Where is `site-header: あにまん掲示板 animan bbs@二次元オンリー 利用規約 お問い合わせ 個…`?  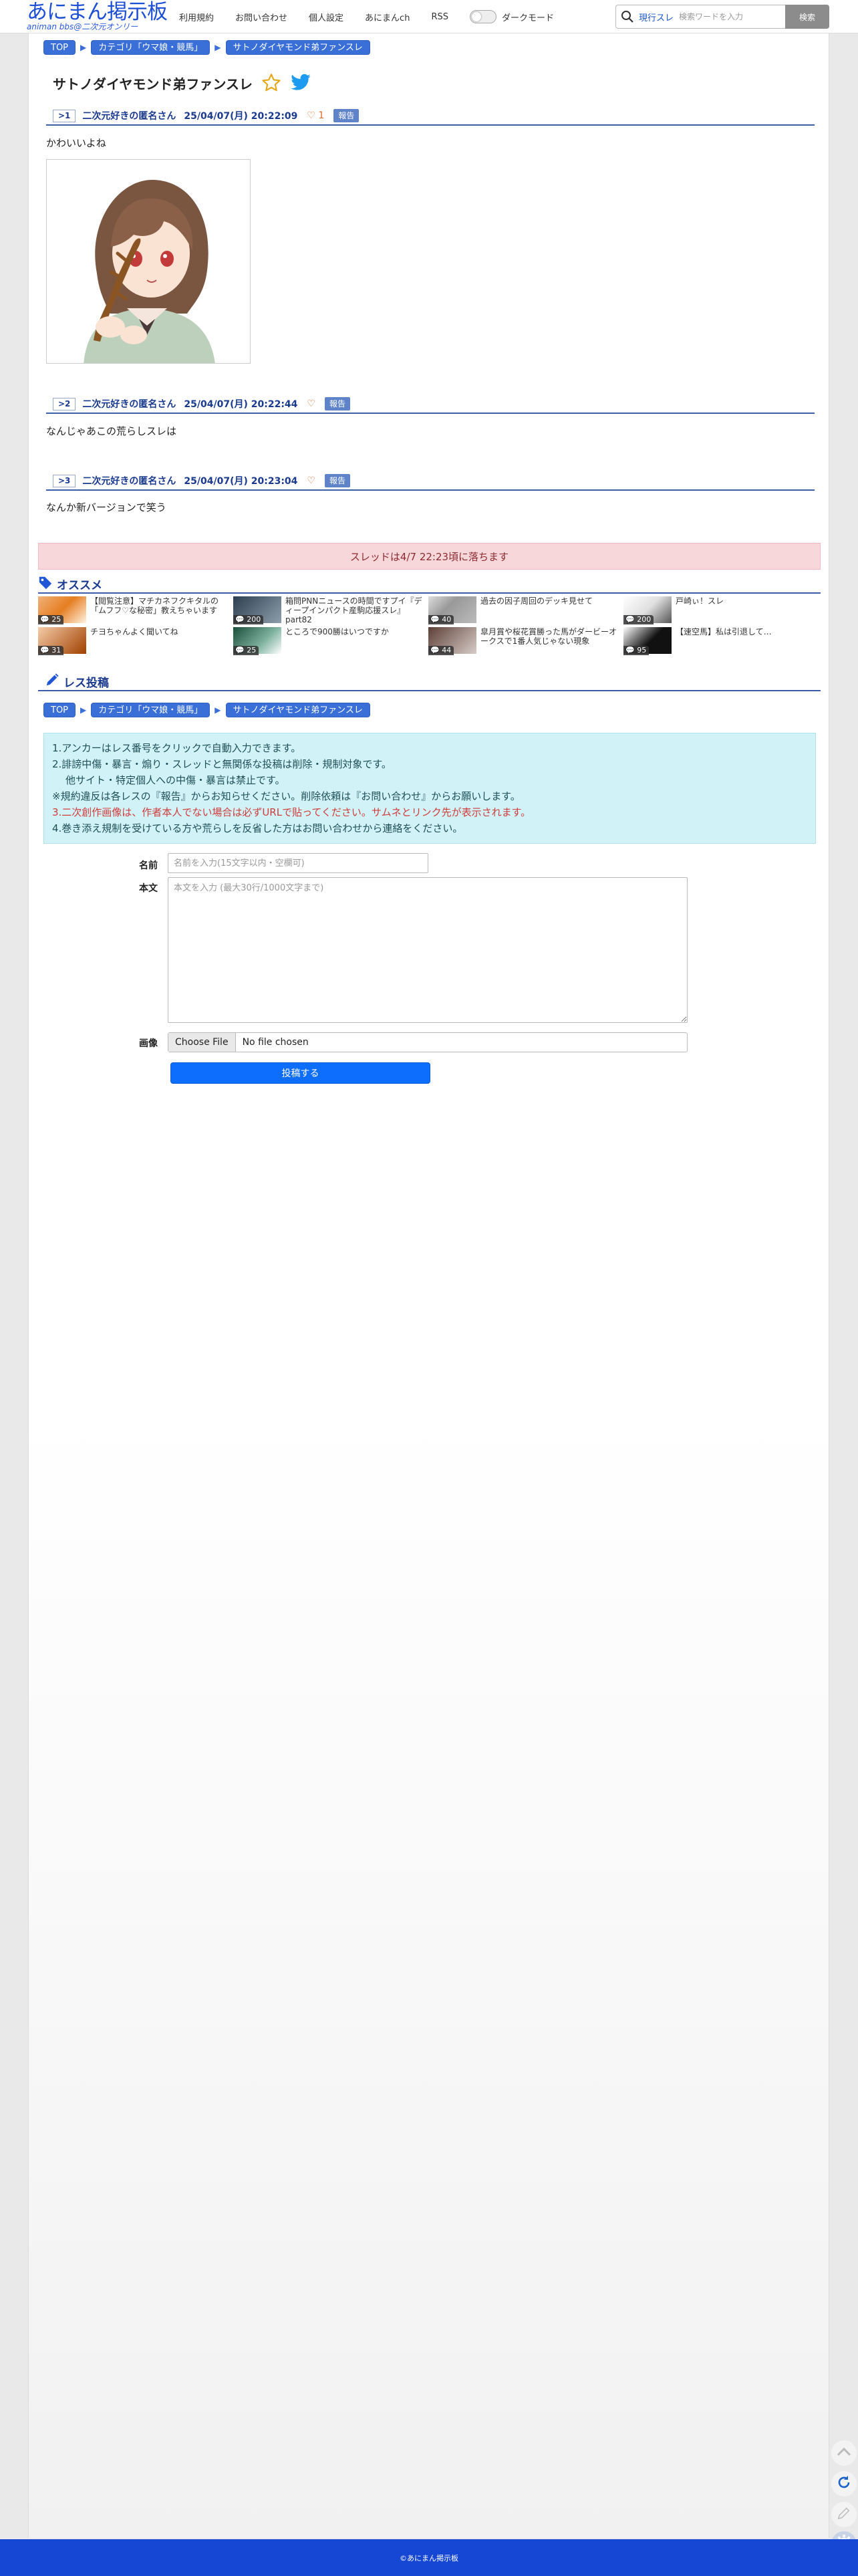
site-header: あにまん掲示板 animan bbs@二次元オンリー 利用規約 お問い合わせ 個… is located at coordinates (429, 16).